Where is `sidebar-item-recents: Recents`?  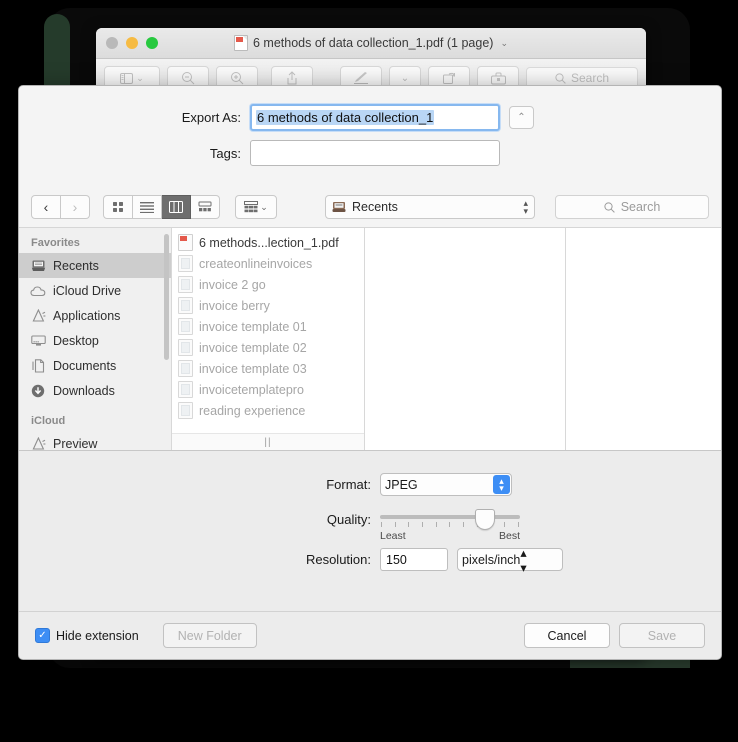
sidebar-item-recents: Recents is located at coordinates (95, 265).